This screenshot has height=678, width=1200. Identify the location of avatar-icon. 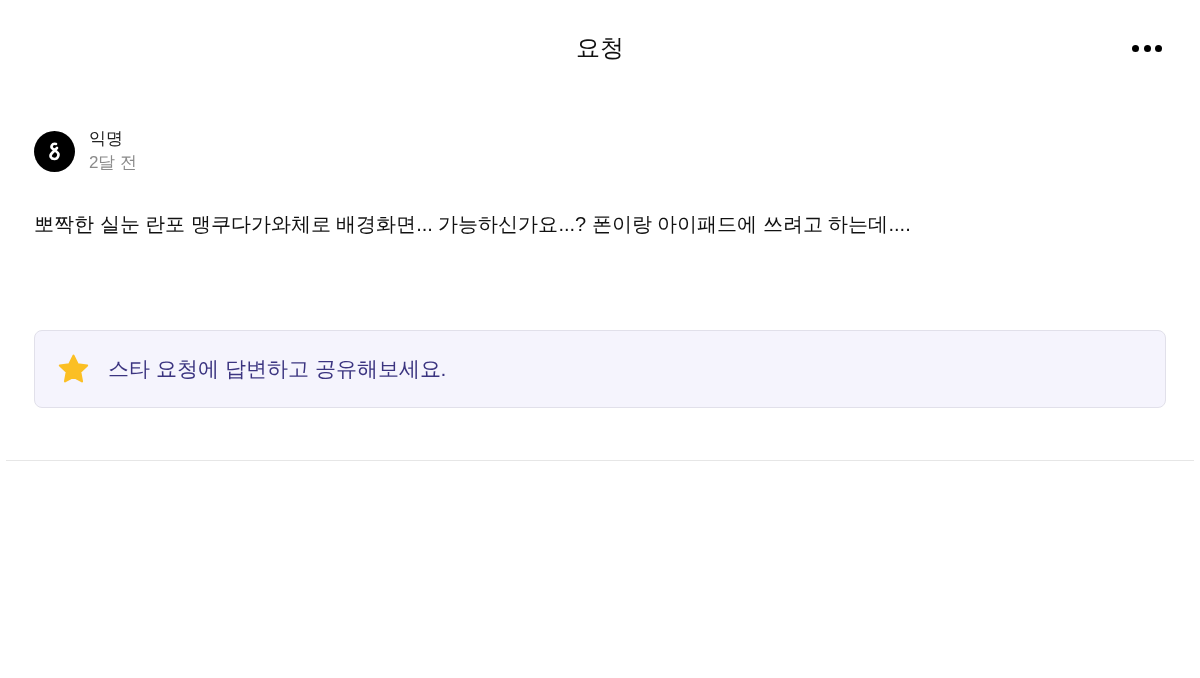
(54, 151).